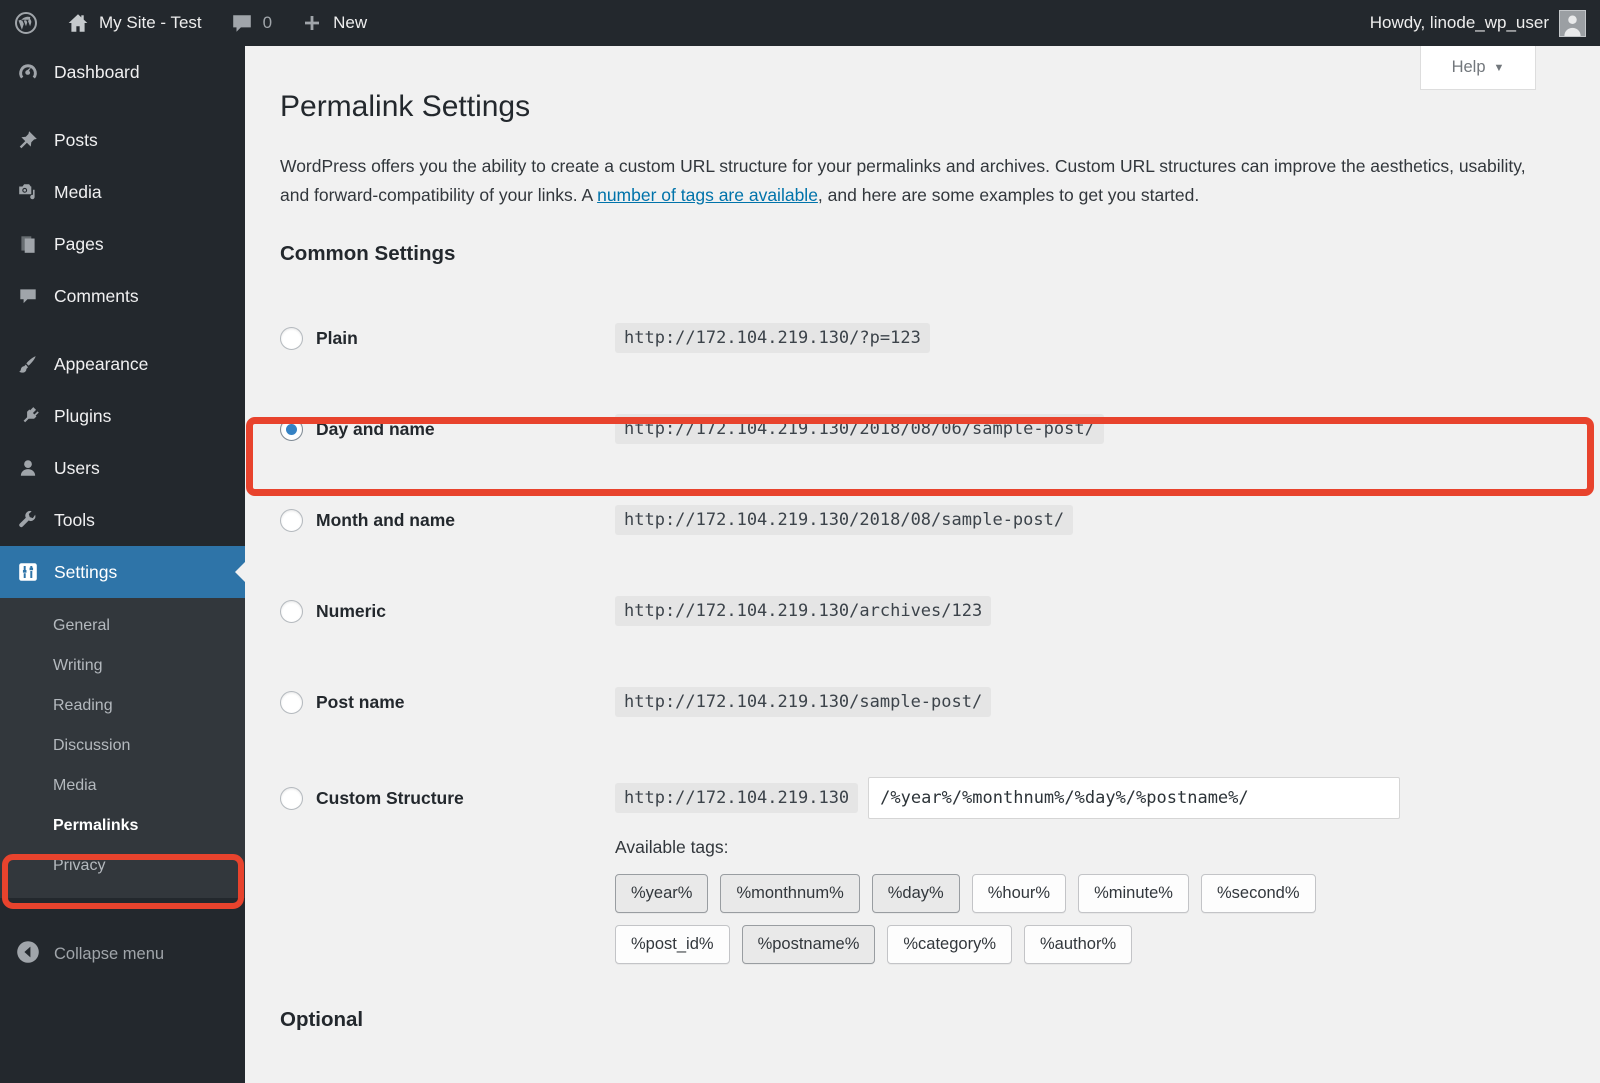 Image resolution: width=1600 pixels, height=1083 pixels. I want to click on new-label: New, so click(350, 22).